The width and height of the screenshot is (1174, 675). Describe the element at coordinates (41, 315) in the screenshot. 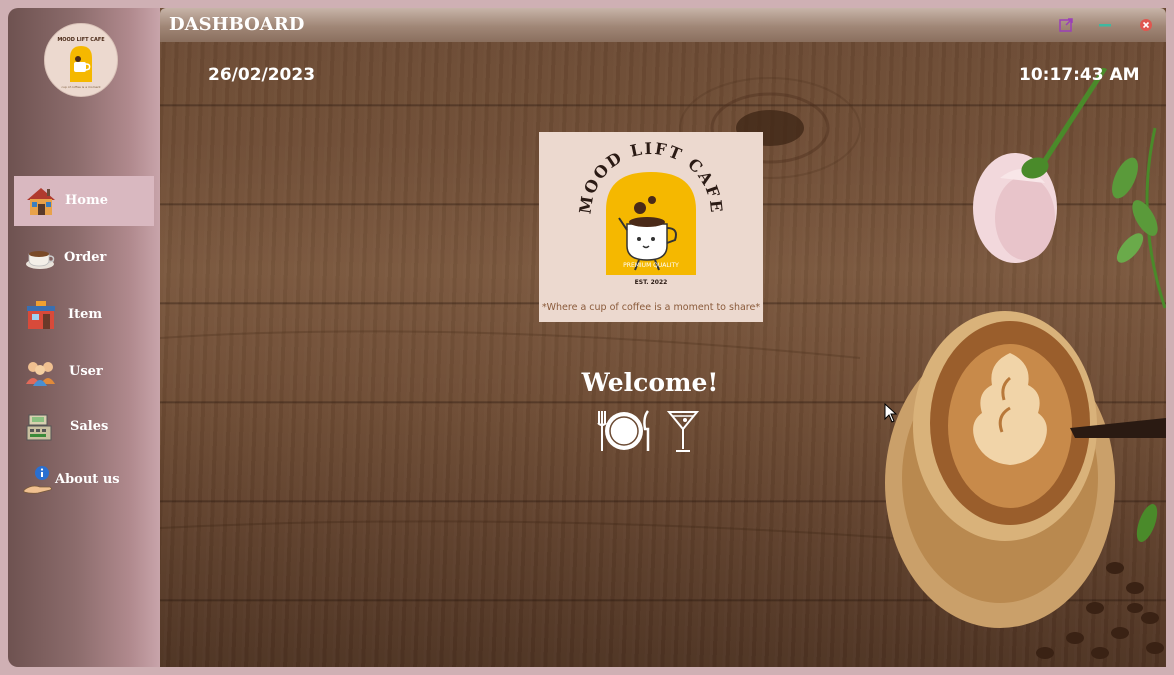

I see `store-icon` at that location.